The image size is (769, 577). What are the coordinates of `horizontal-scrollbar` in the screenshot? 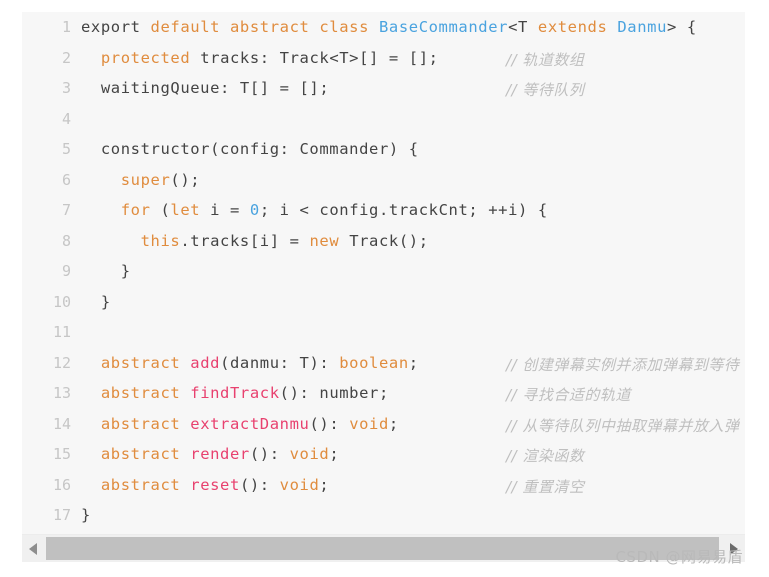 It's located at (383, 548).